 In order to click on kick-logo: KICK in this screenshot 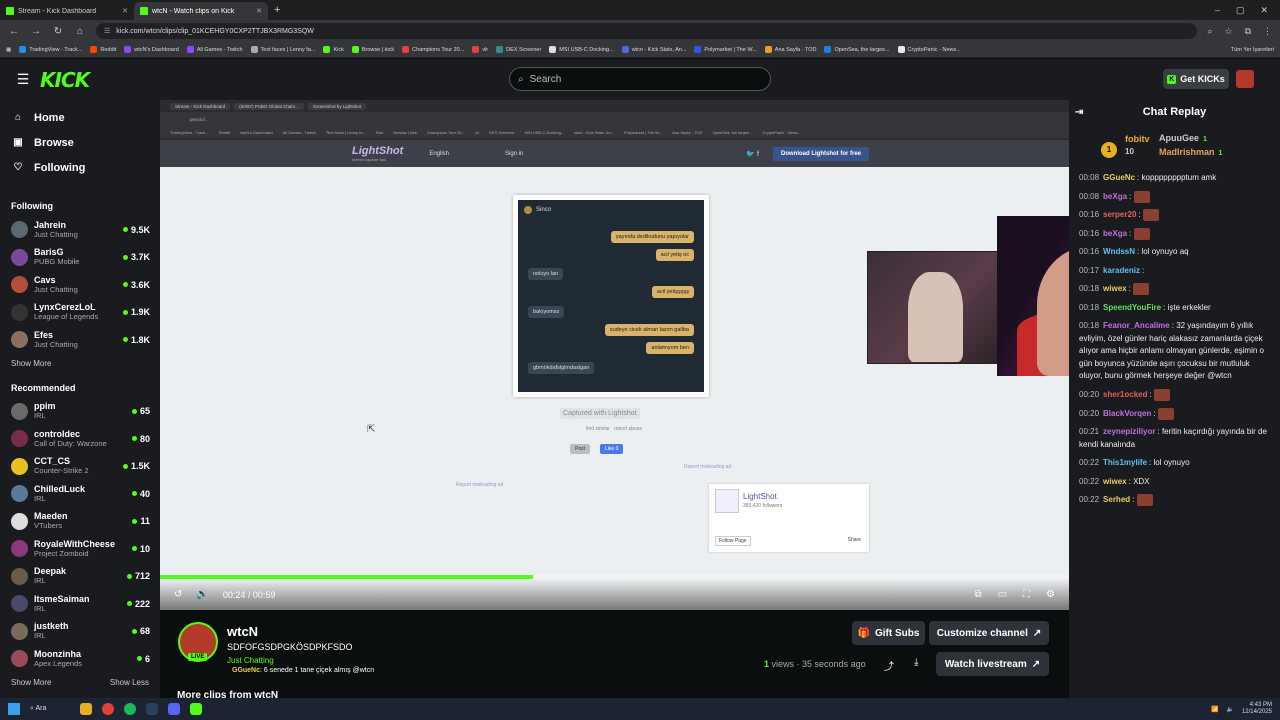, I will do `click(65, 80)`.